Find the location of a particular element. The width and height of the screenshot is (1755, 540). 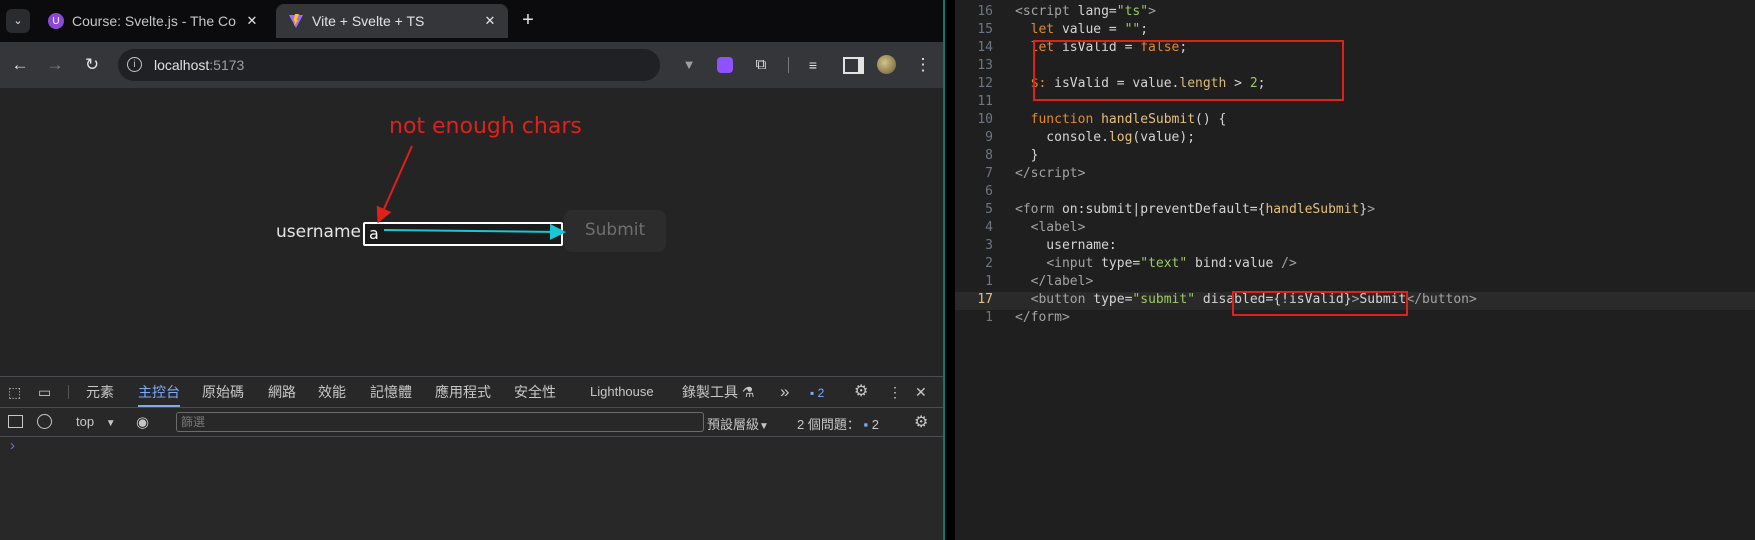

extensions-puzzle-icon: ⧉ is located at coordinates (761, 65).